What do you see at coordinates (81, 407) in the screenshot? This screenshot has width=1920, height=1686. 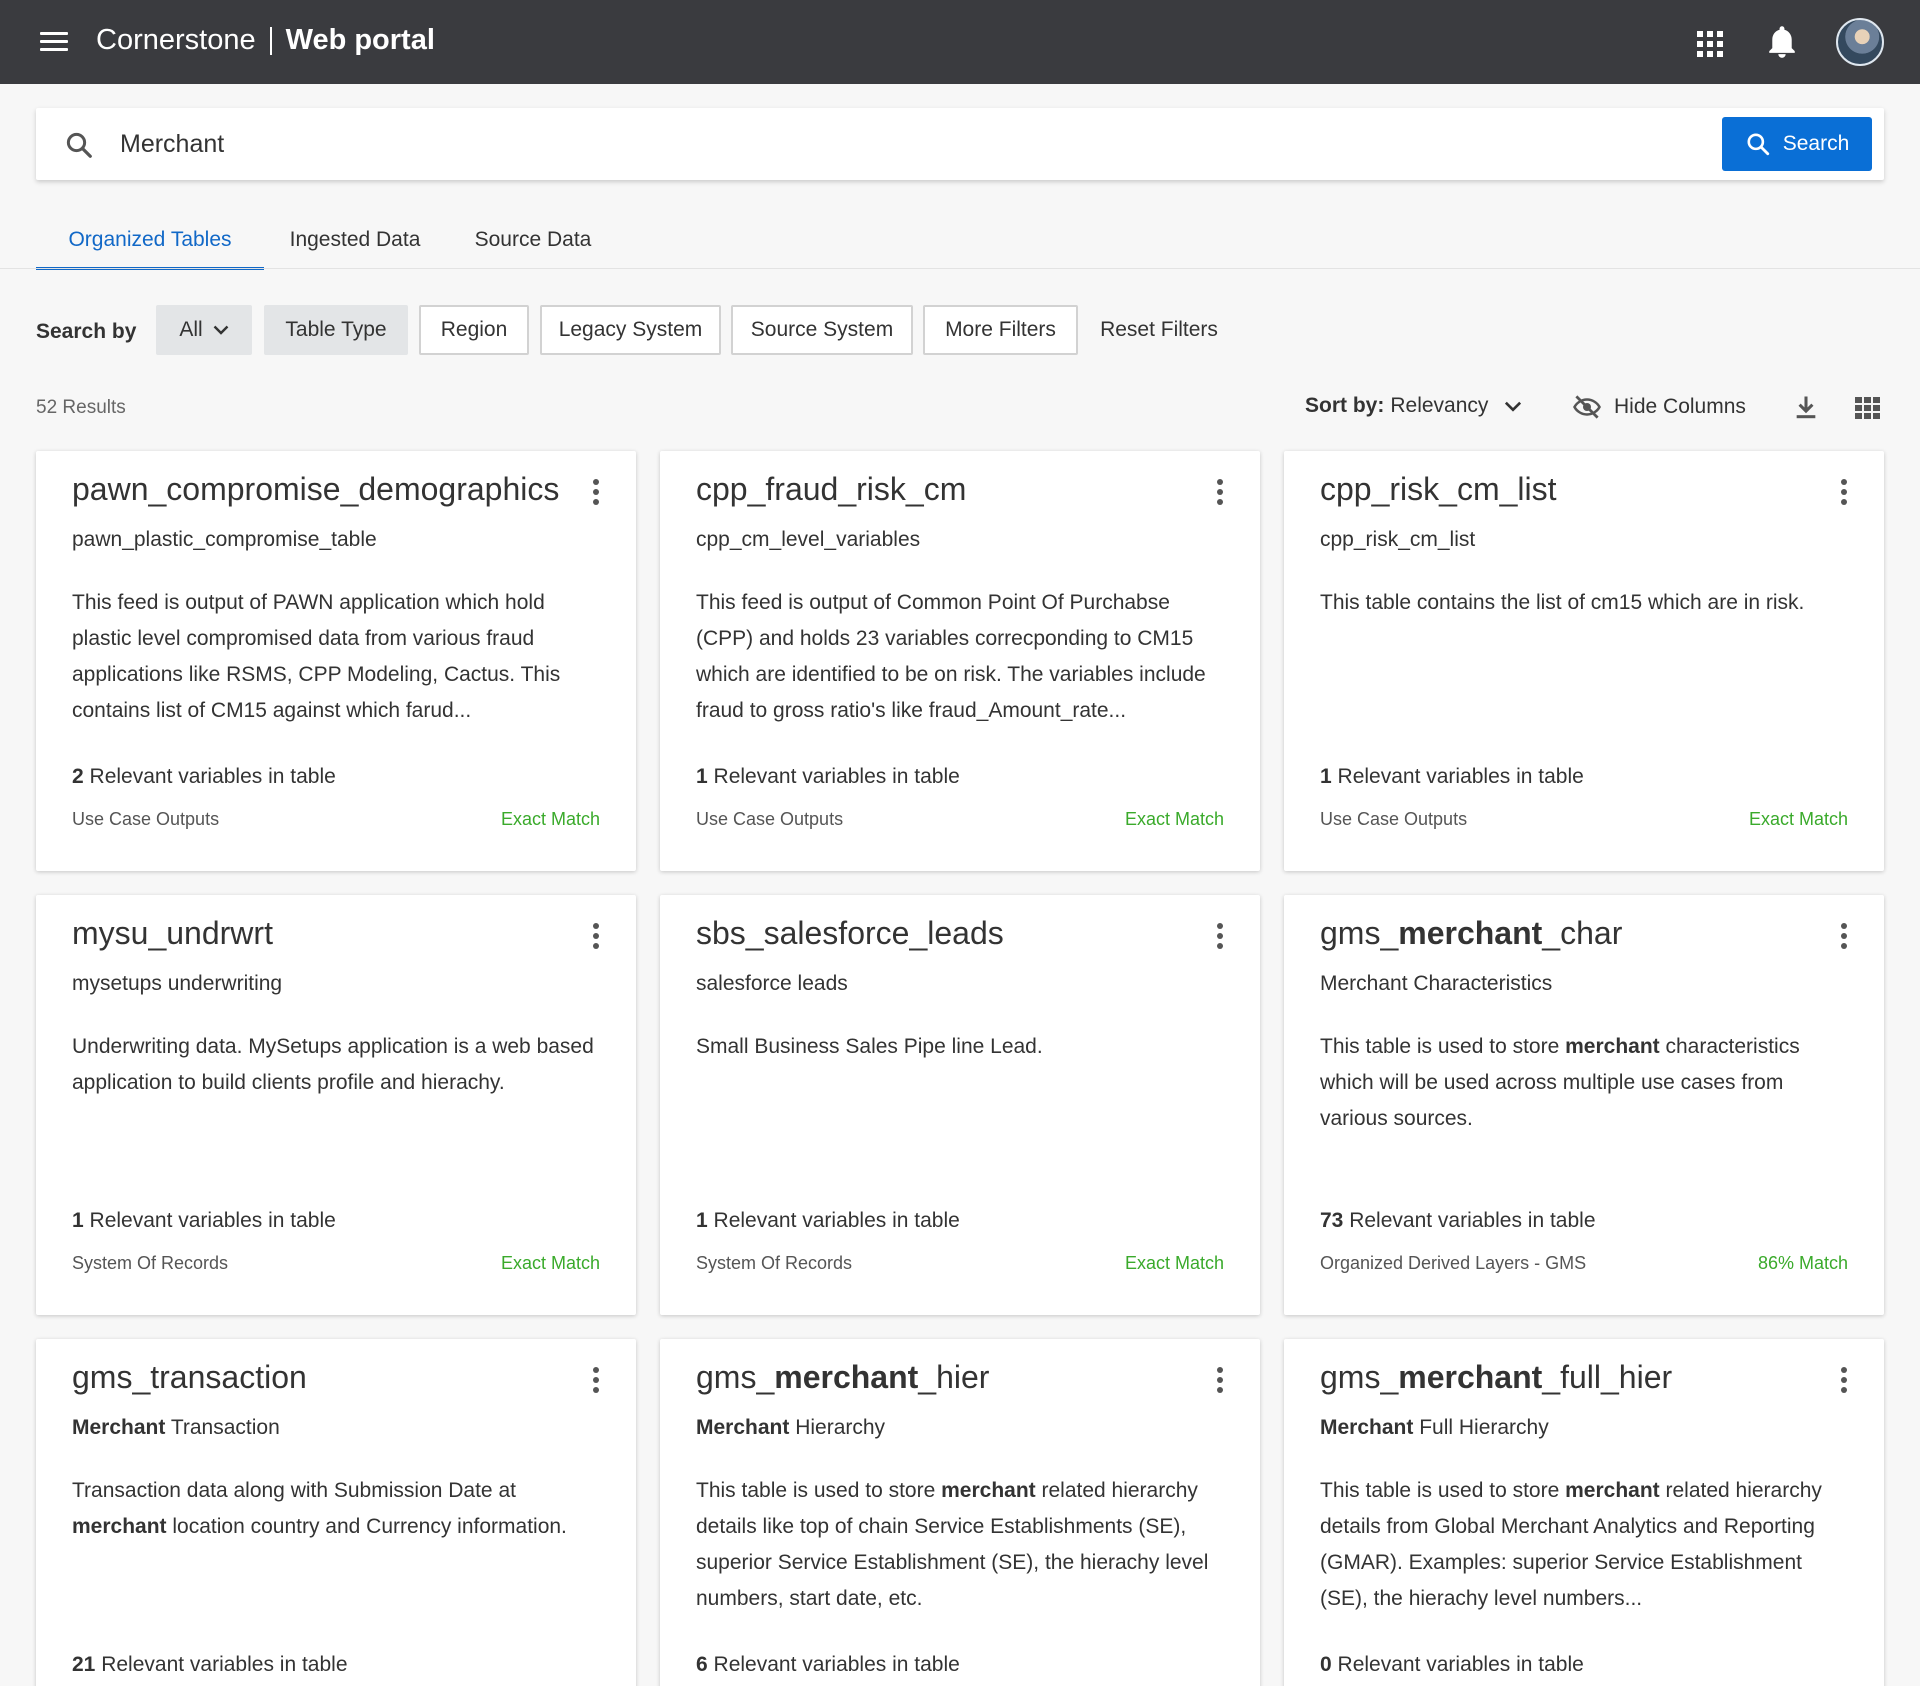 I see `results-count: 52 Results` at bounding box center [81, 407].